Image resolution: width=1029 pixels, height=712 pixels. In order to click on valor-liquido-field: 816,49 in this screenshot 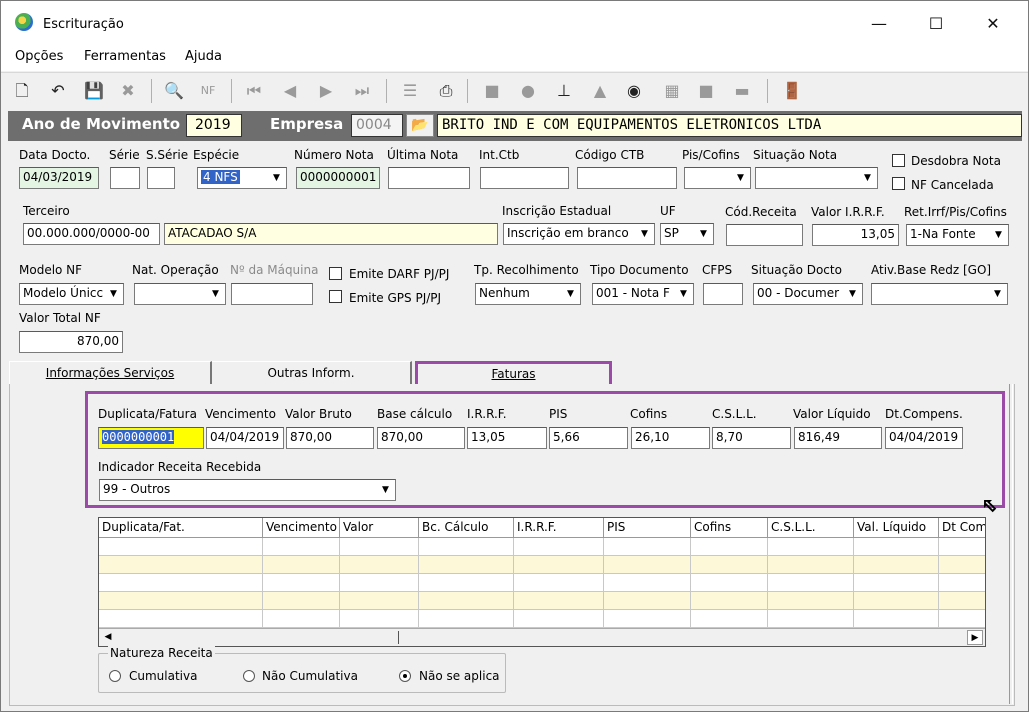, I will do `click(838, 438)`.